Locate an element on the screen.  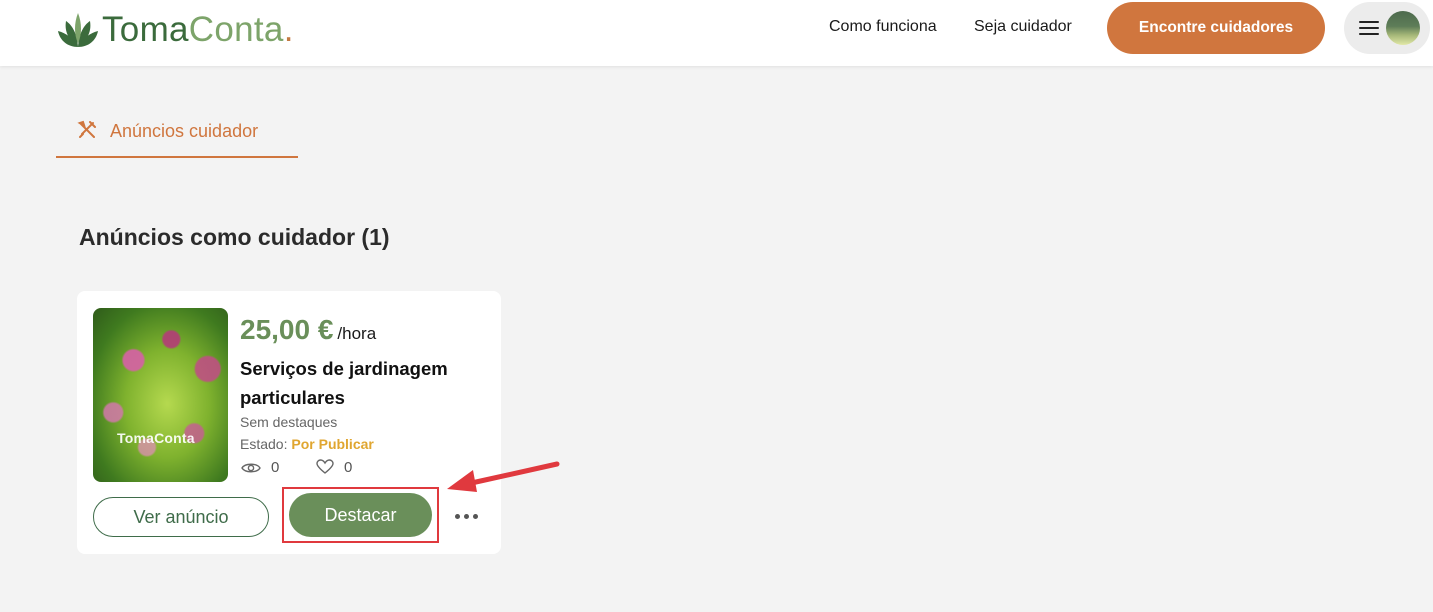
annotation-arrow-icon is located at coordinates (503, 476).